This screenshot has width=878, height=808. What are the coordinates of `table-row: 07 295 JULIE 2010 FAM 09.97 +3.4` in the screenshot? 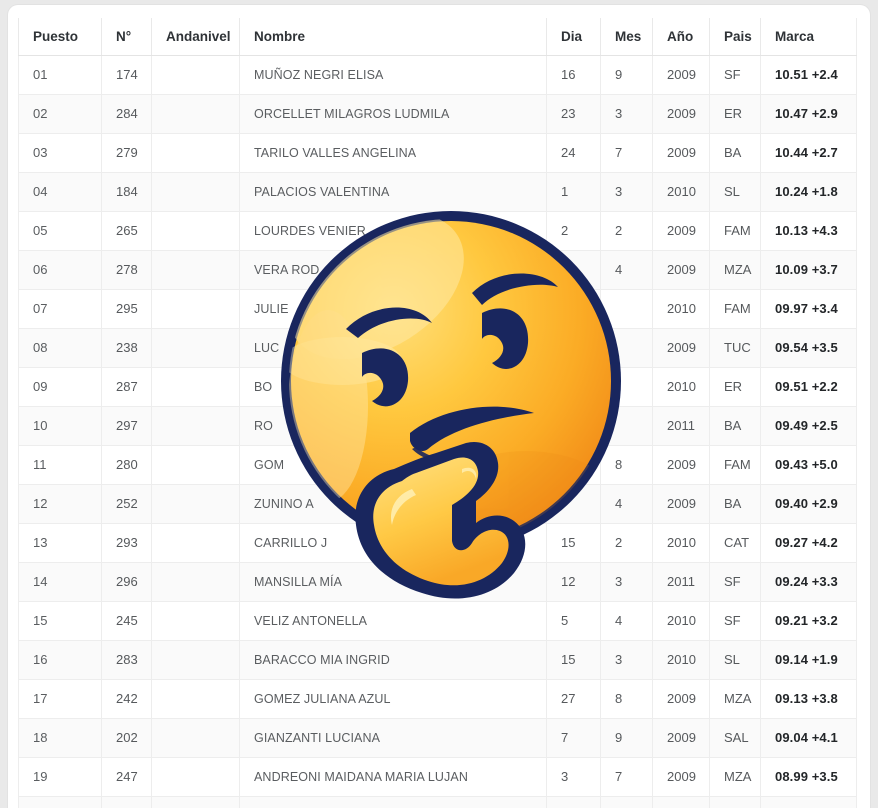 It's located at (437, 309).